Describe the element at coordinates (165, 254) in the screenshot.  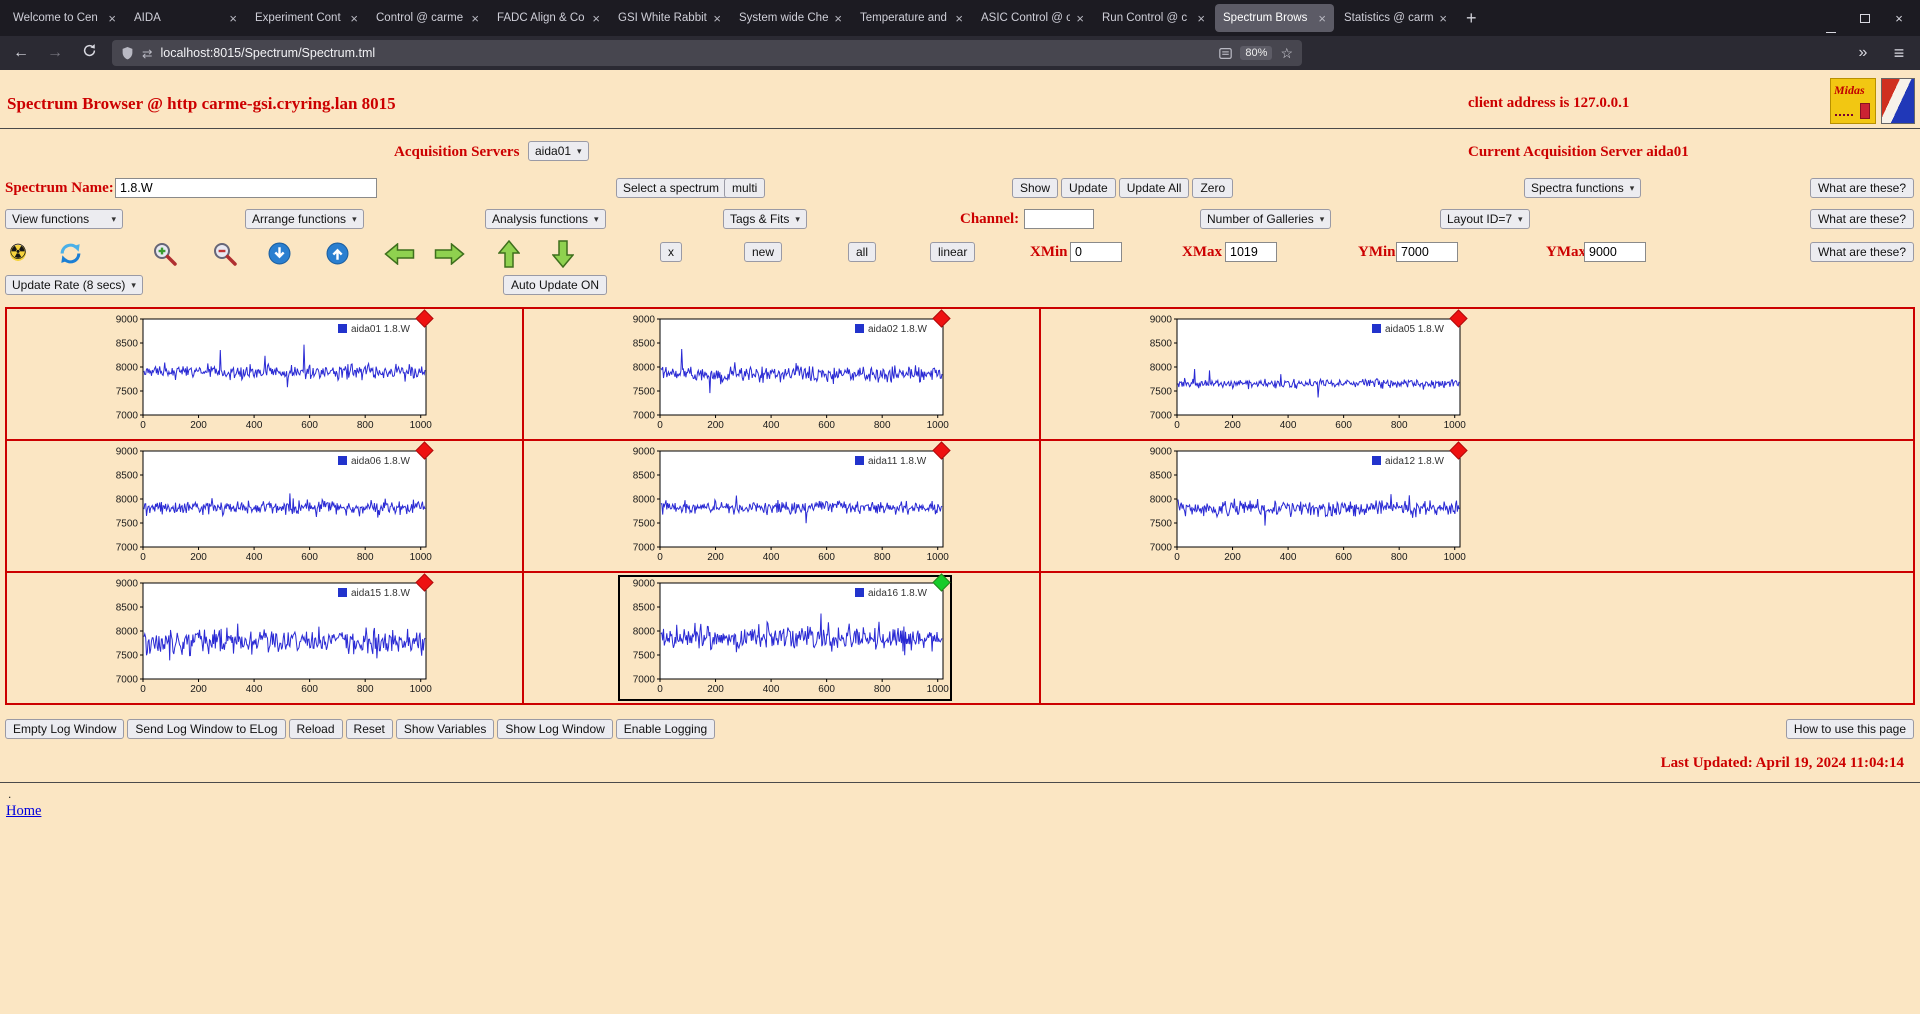
I see `zoom-in-icon` at that location.